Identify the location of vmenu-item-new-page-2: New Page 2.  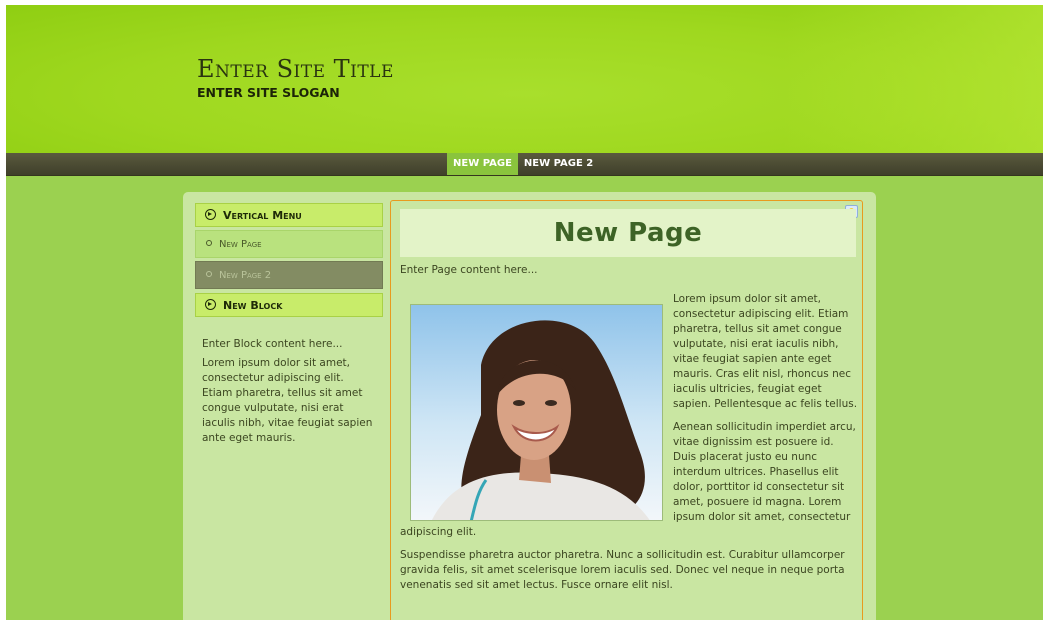
(289, 275).